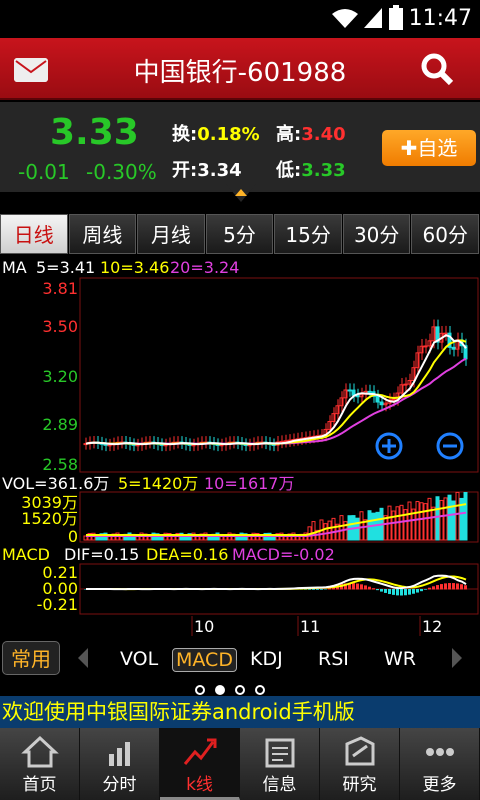  Describe the element at coordinates (73, 536) in the screenshot. I see `ytick-vol-3: 0` at that location.